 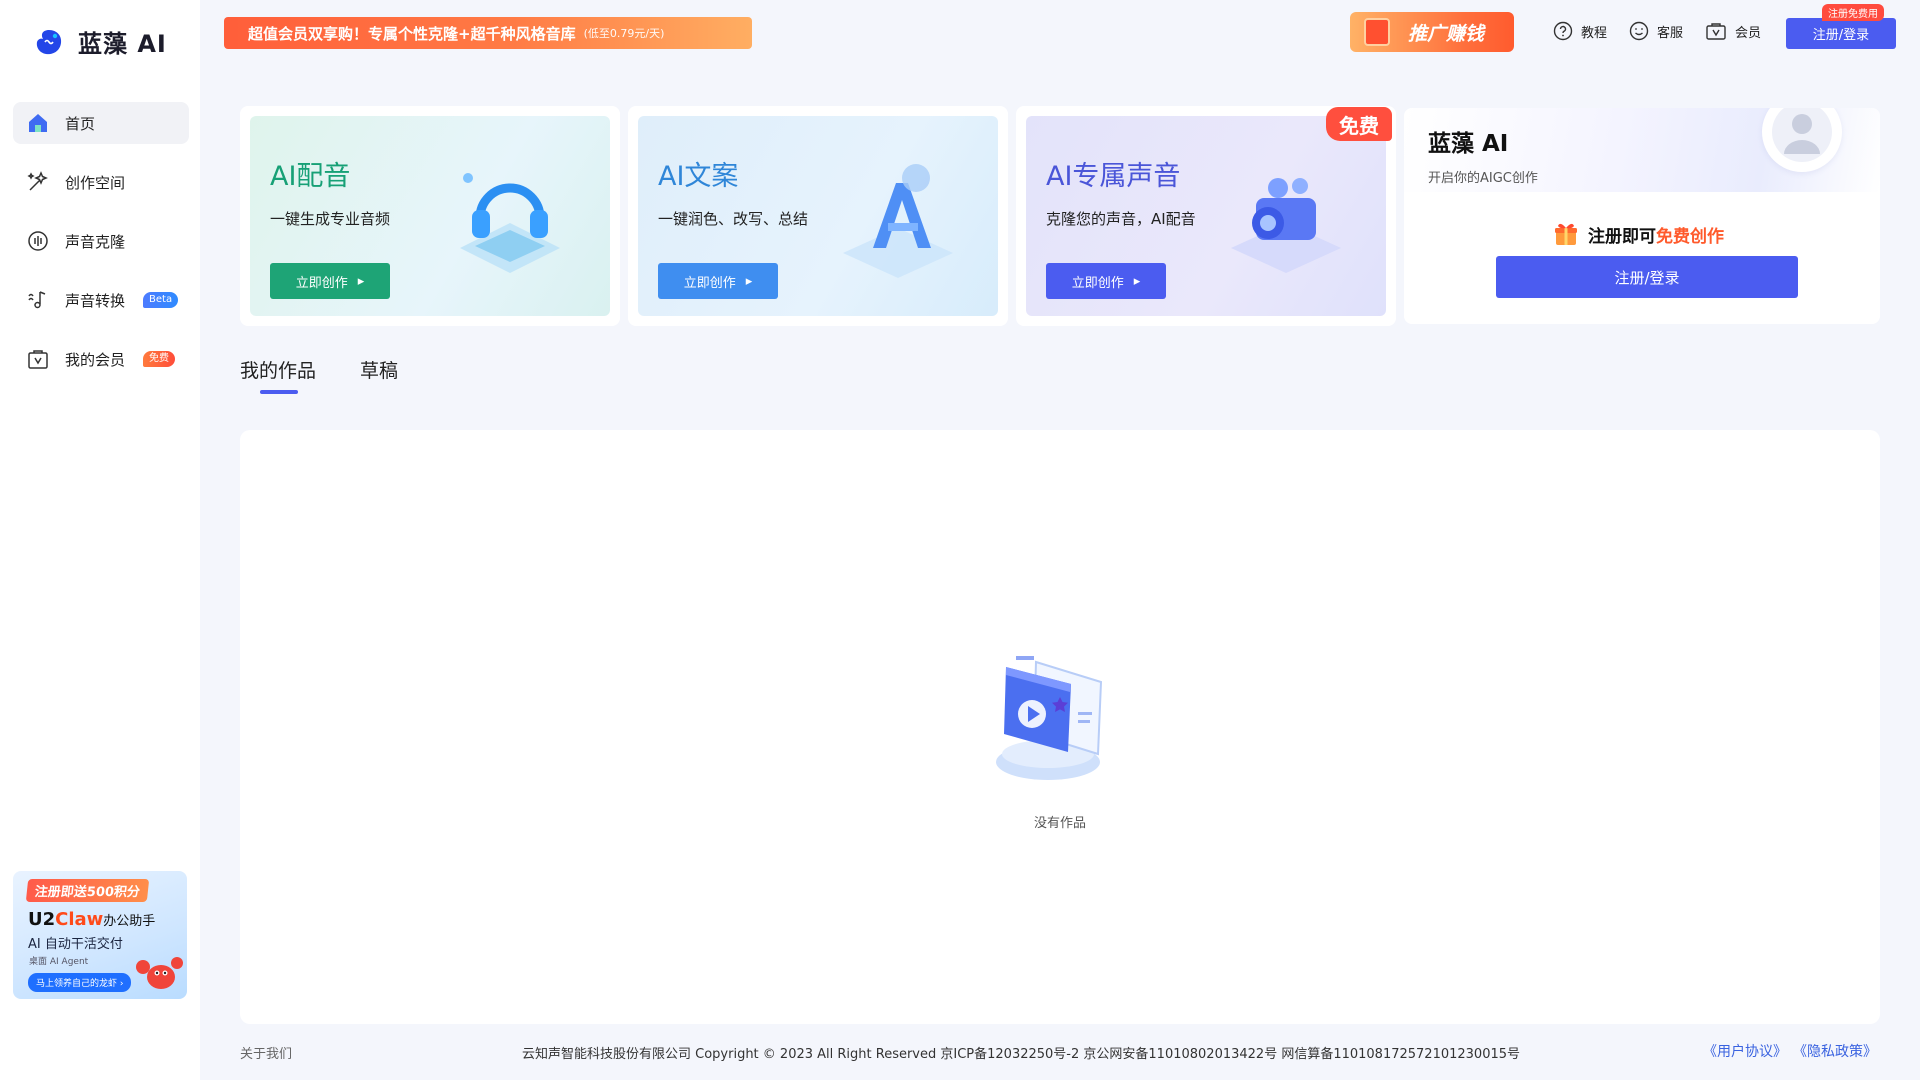 I want to click on ai-copywriting-create-button: 立即创作 ▸, so click(x=718, y=281).